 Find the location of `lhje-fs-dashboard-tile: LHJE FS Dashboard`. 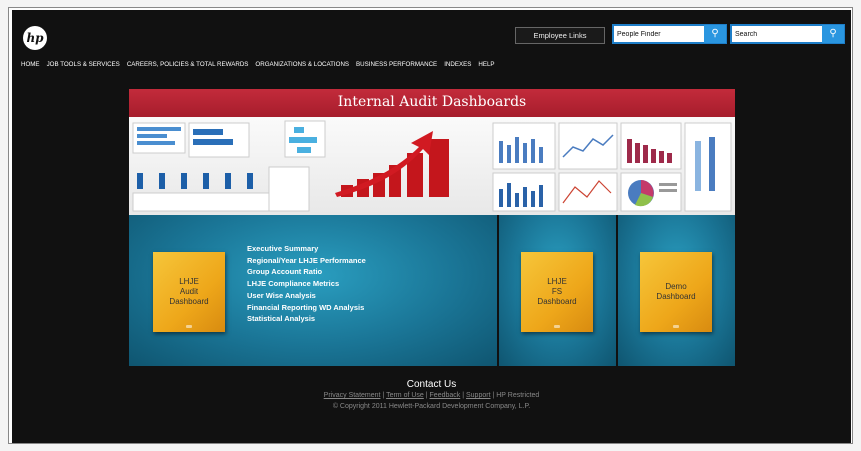

lhje-fs-dashboard-tile: LHJE FS Dashboard is located at coordinates (557, 292).